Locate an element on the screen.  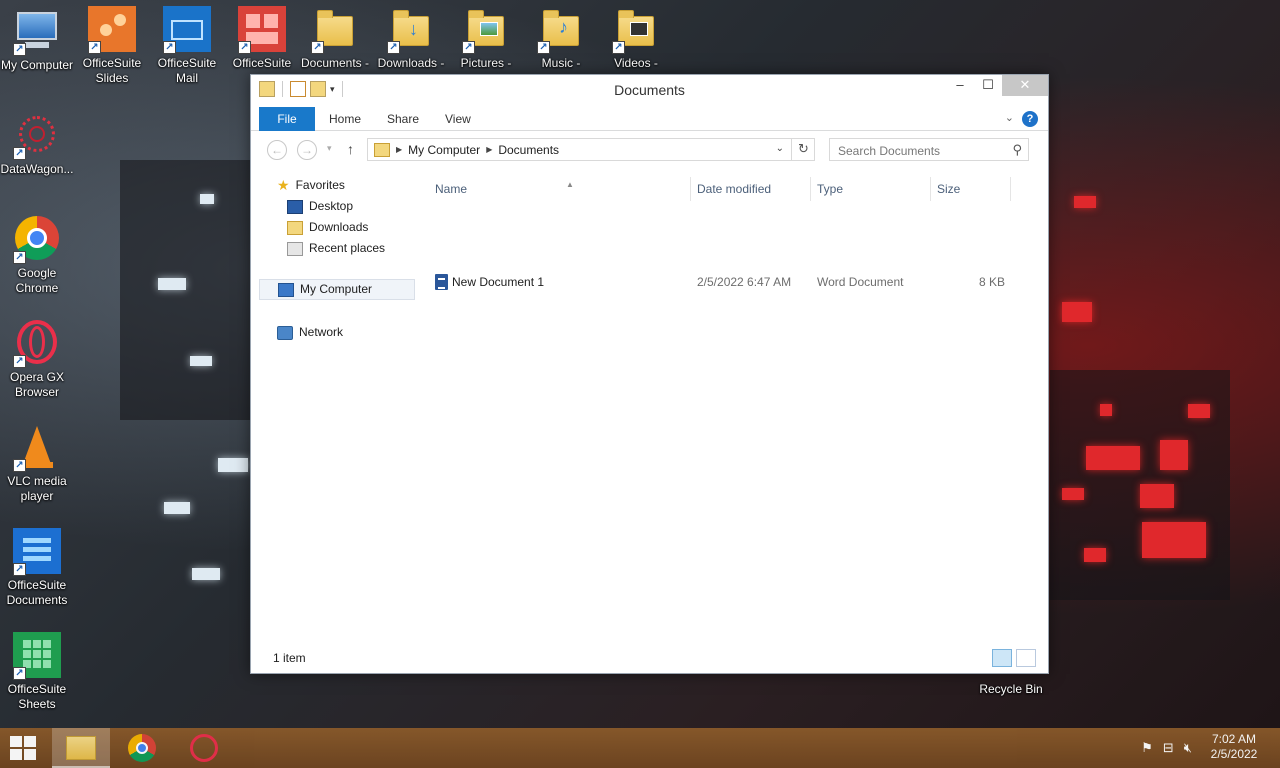
officesuite-icon: ↗ is located at coordinates (262, 30).